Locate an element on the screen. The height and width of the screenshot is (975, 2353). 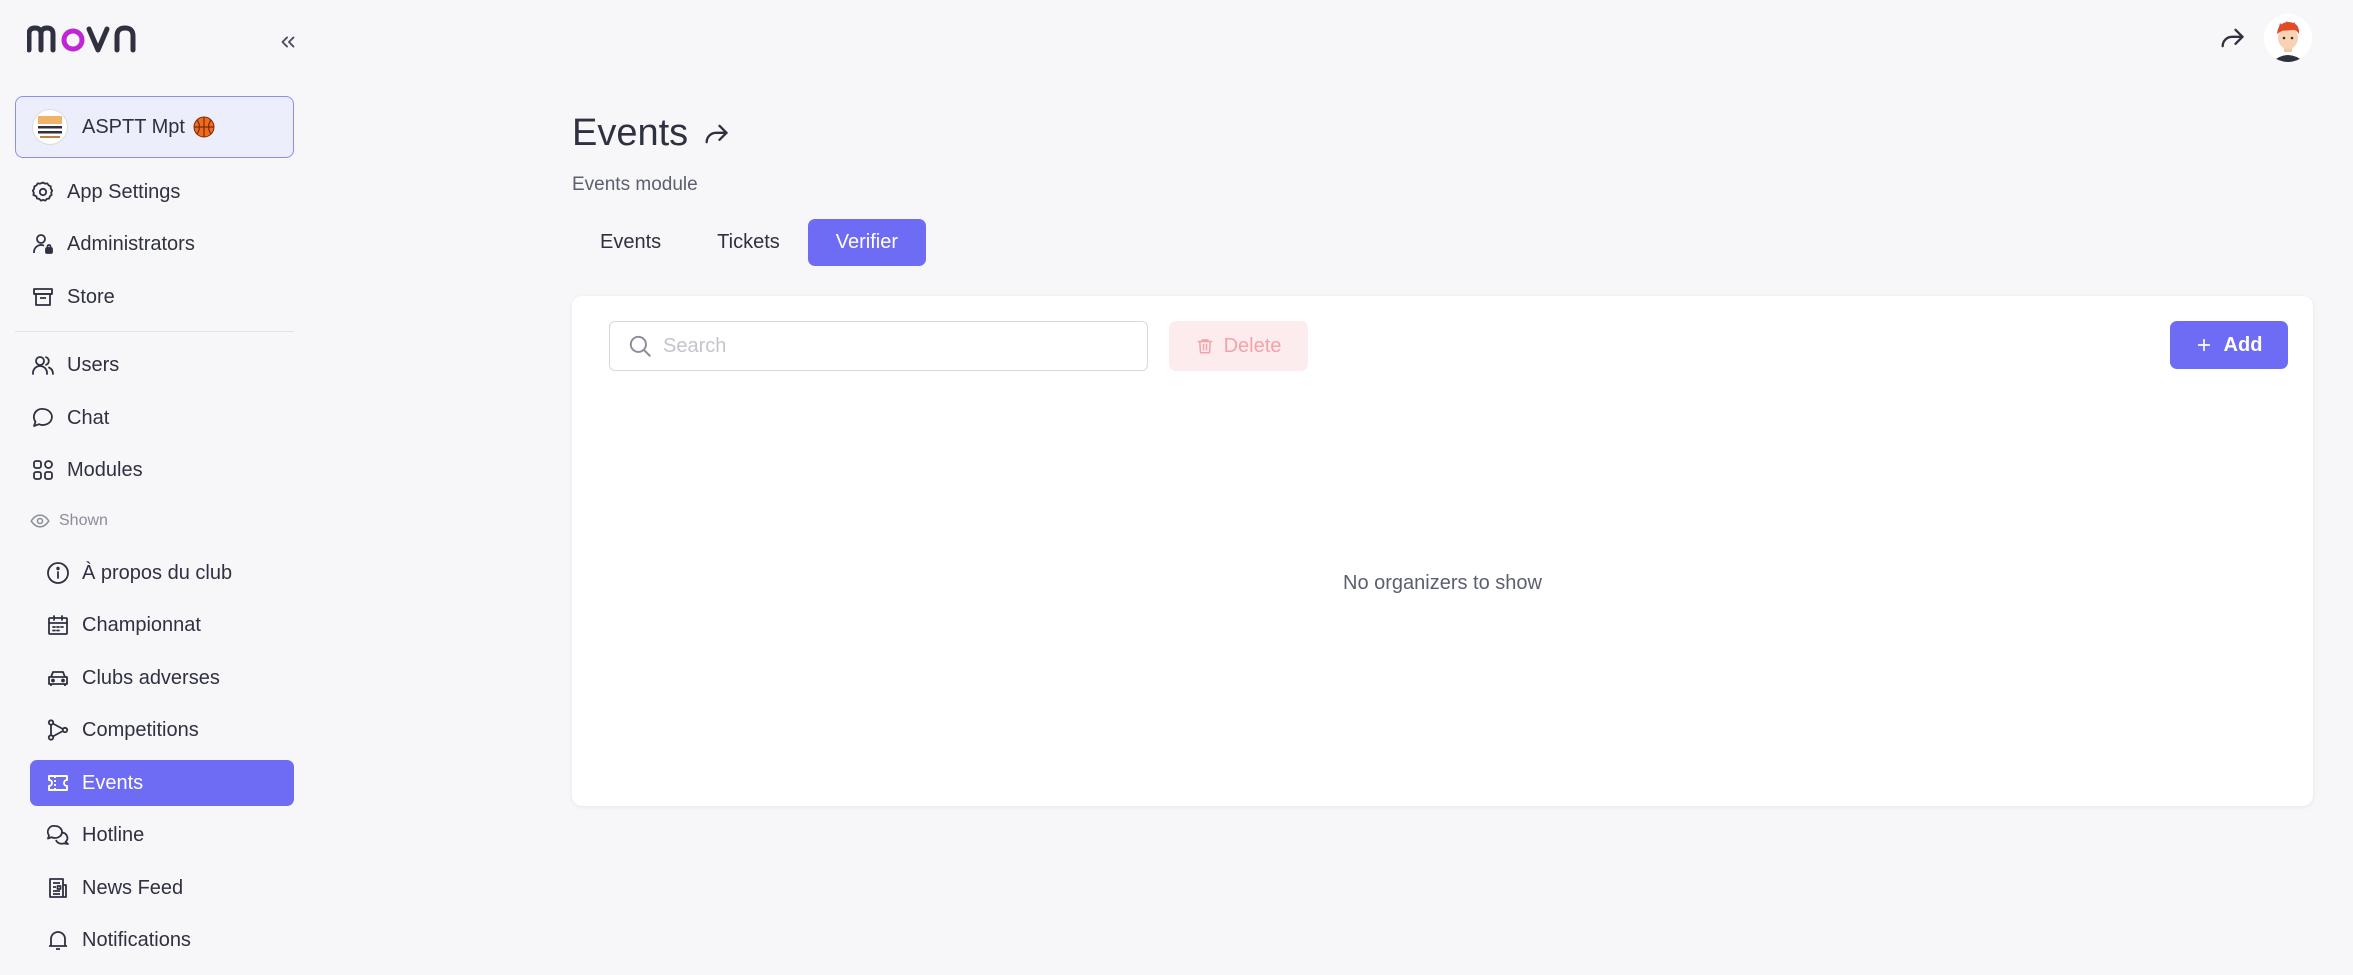
basketball-icon is located at coordinates (204, 127).